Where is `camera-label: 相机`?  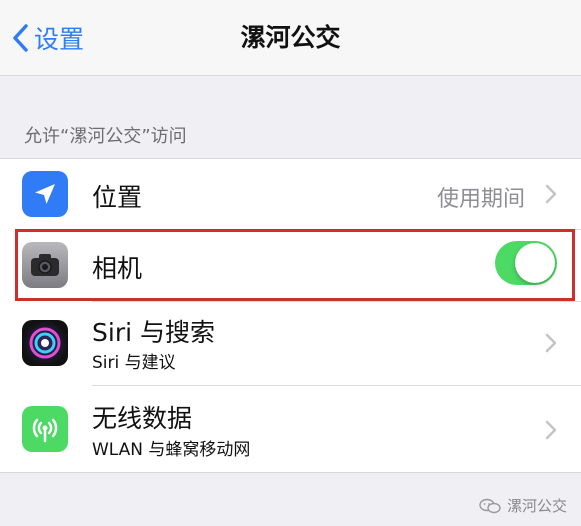
camera-label: 相机 is located at coordinates (117, 268).